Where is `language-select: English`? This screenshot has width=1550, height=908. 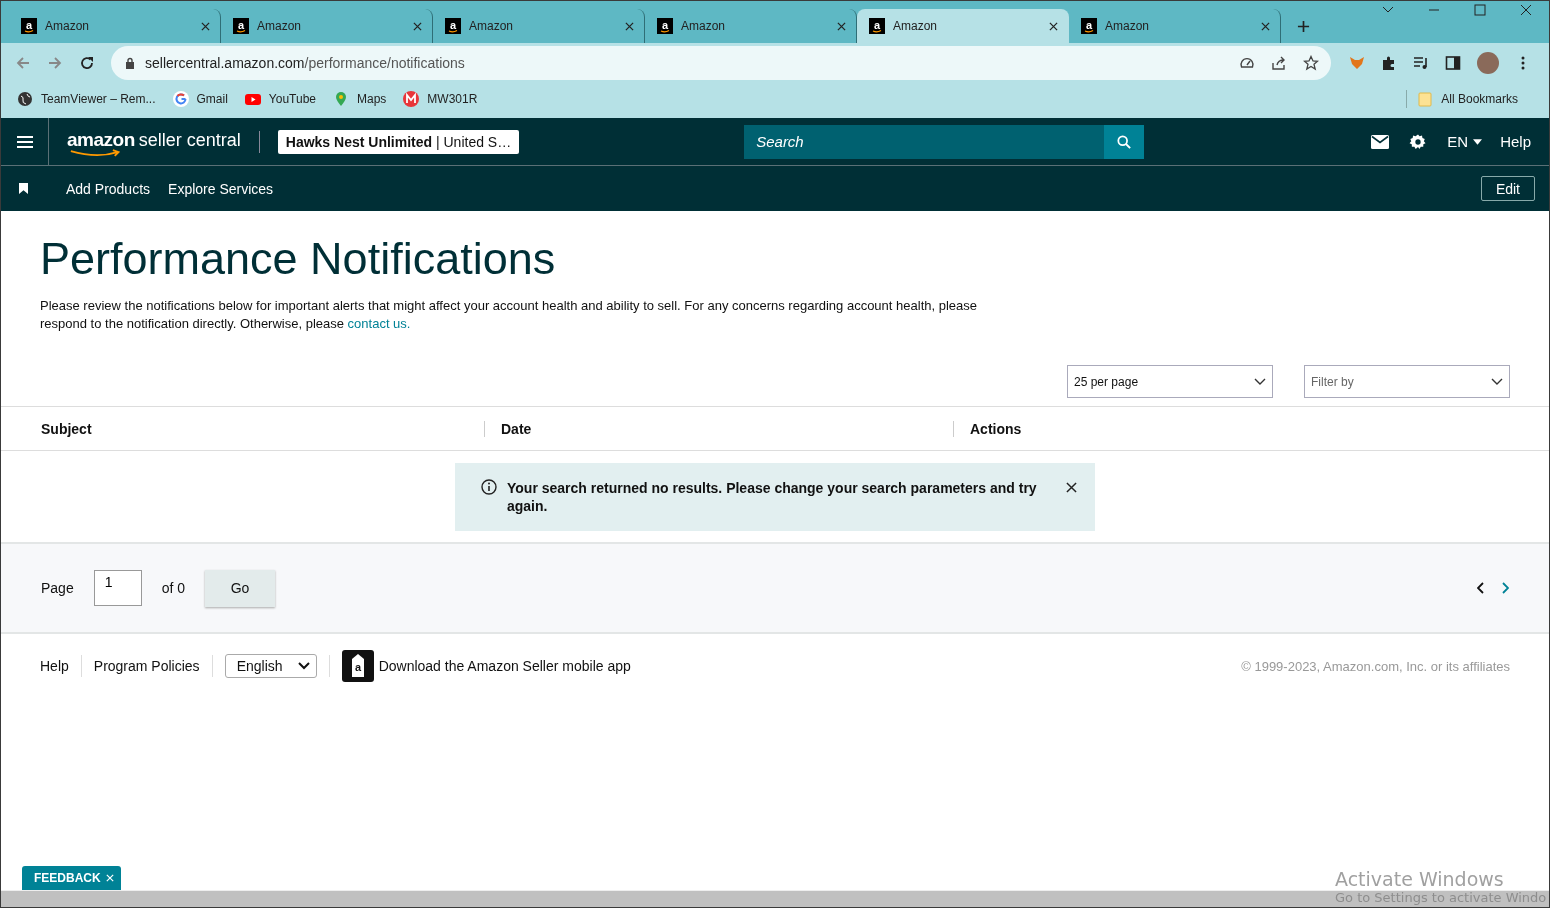
language-select: English is located at coordinates (270, 666).